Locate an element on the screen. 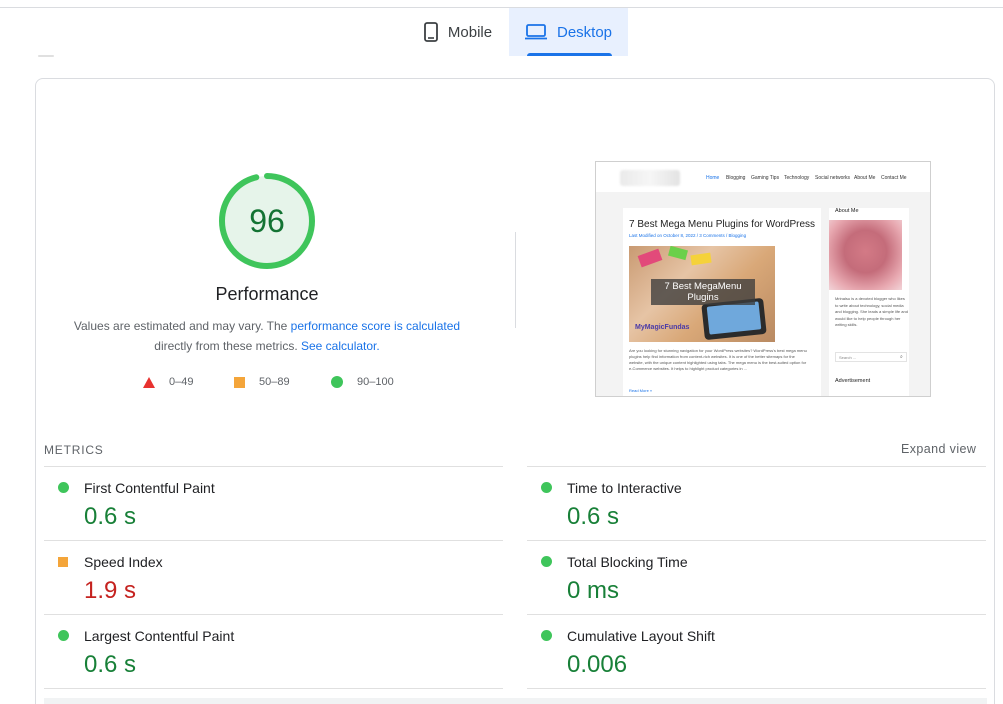  triangle-icon is located at coordinates (149, 382).